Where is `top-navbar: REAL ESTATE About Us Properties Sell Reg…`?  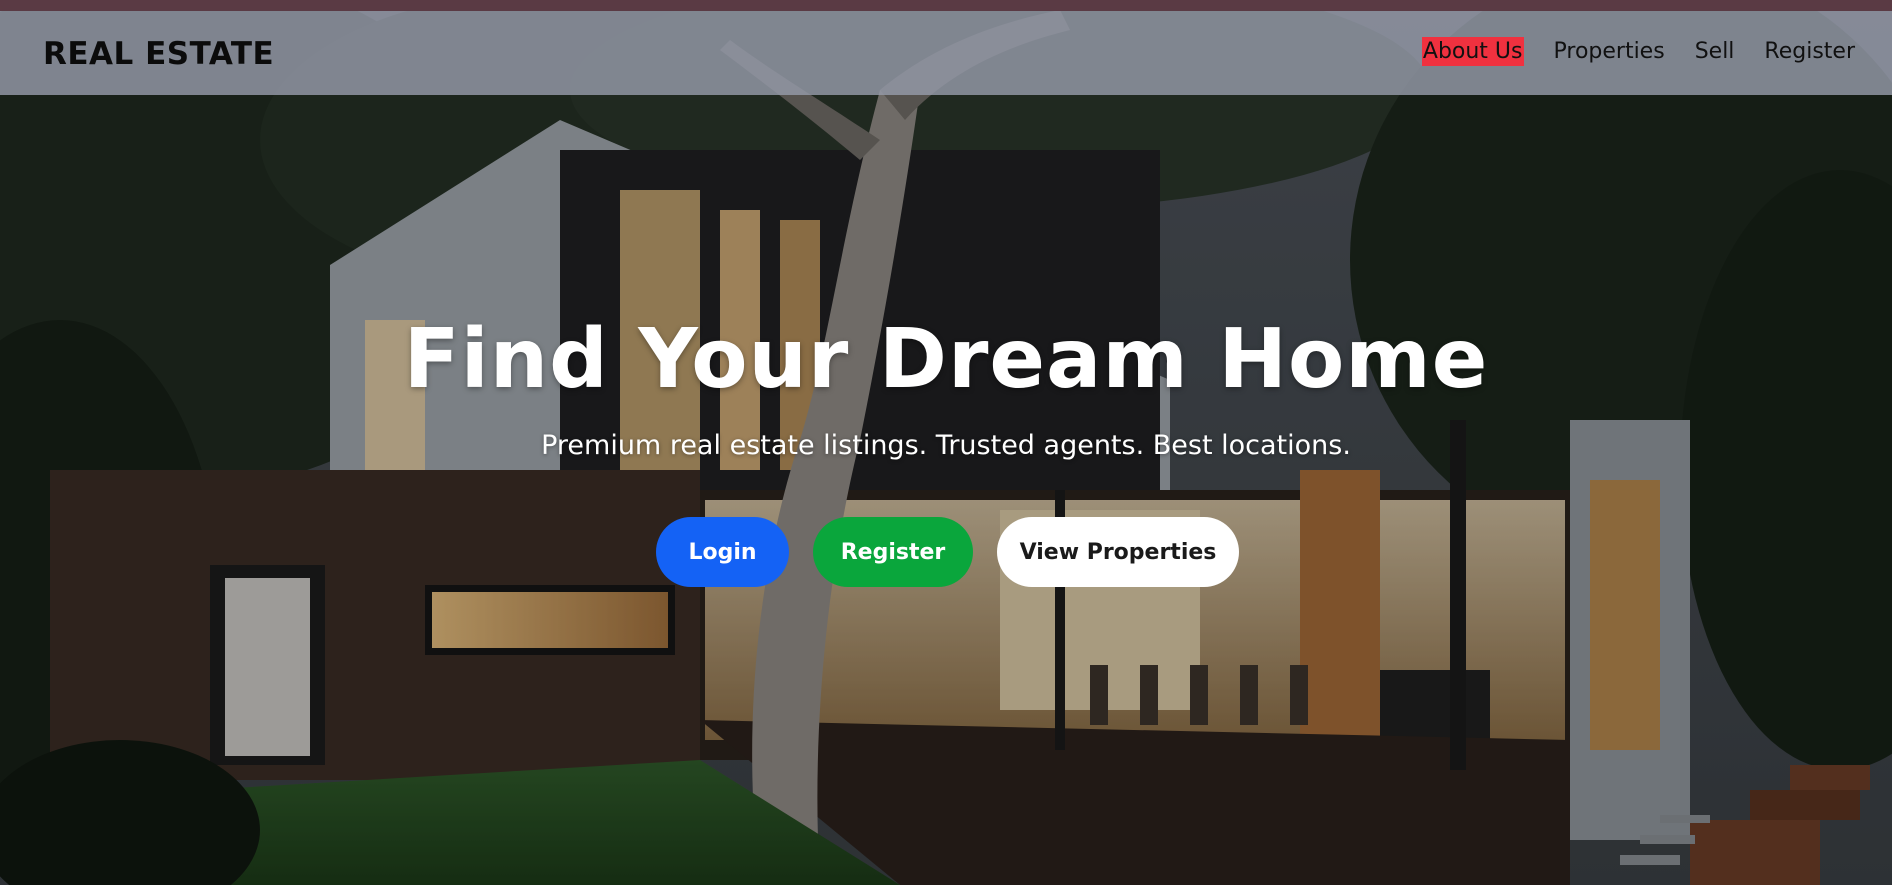
top-navbar: REAL ESTATE About Us Properties Sell Reg… is located at coordinates (946, 53).